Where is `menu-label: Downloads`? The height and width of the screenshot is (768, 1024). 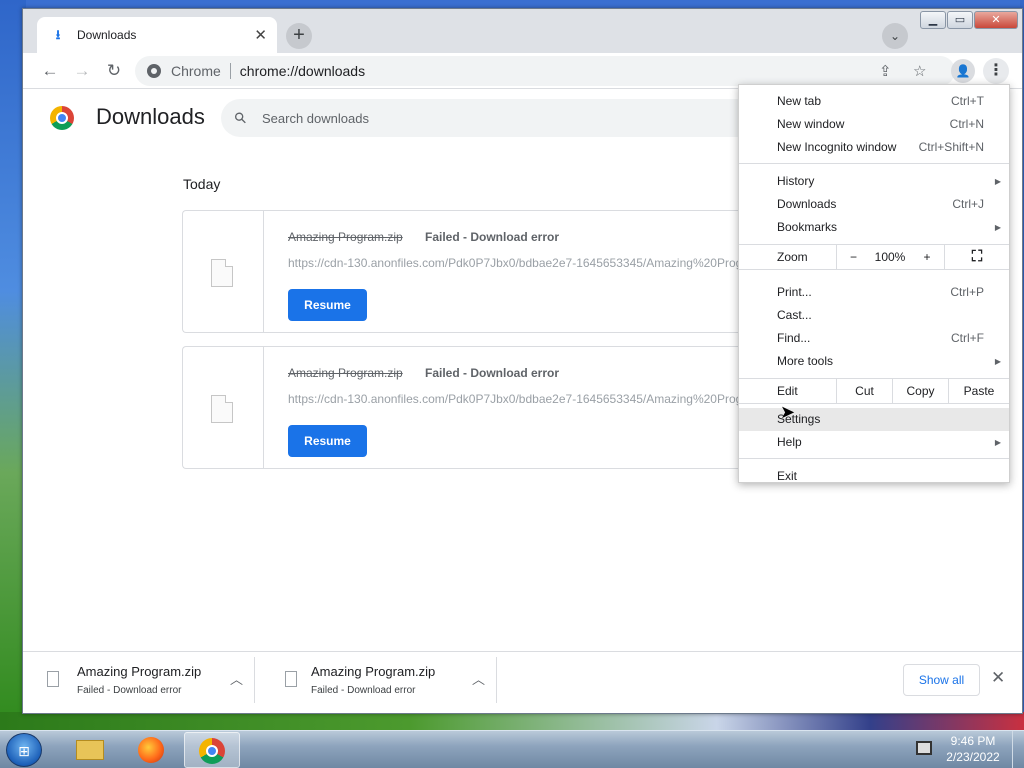
menu-label: Downloads is located at coordinates (807, 204).